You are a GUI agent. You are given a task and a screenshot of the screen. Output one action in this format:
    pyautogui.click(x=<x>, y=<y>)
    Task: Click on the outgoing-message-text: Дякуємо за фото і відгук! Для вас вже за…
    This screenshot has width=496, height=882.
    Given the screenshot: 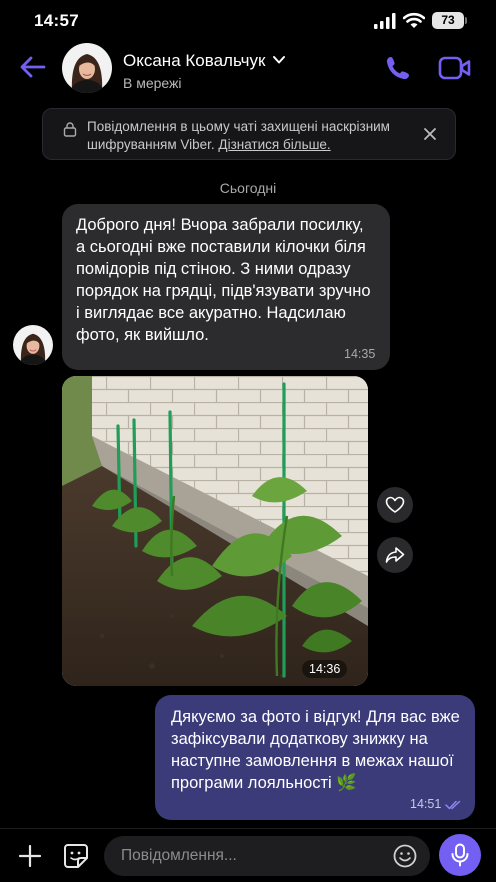 What is the action you would take?
    pyautogui.click(x=315, y=750)
    